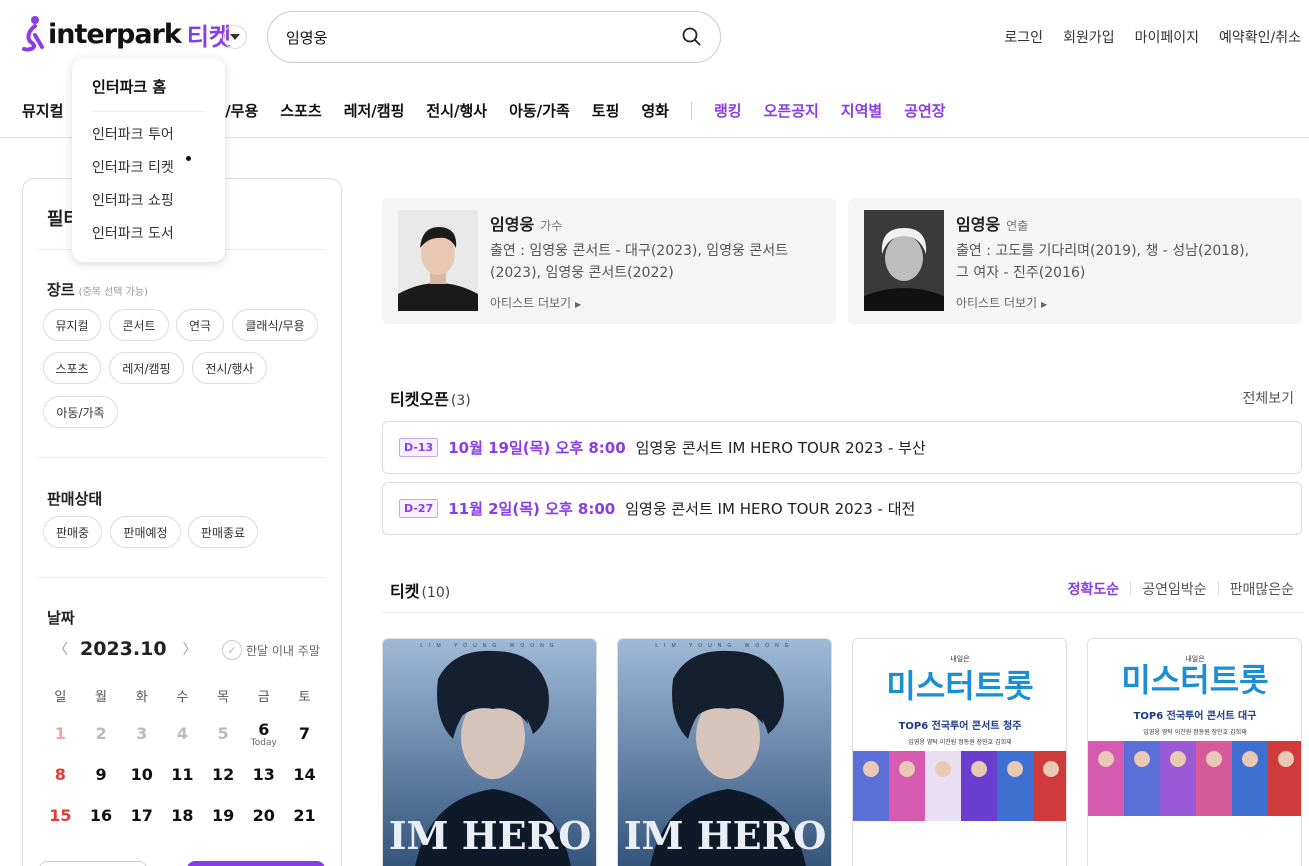 The height and width of the screenshot is (866, 1309). I want to click on nav-musical: 뮤지컬, so click(42, 110).